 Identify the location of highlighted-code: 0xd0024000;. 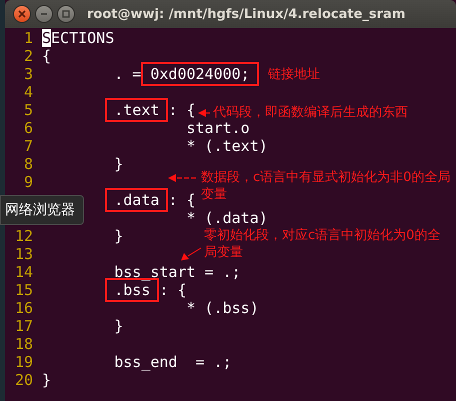
(200, 74).